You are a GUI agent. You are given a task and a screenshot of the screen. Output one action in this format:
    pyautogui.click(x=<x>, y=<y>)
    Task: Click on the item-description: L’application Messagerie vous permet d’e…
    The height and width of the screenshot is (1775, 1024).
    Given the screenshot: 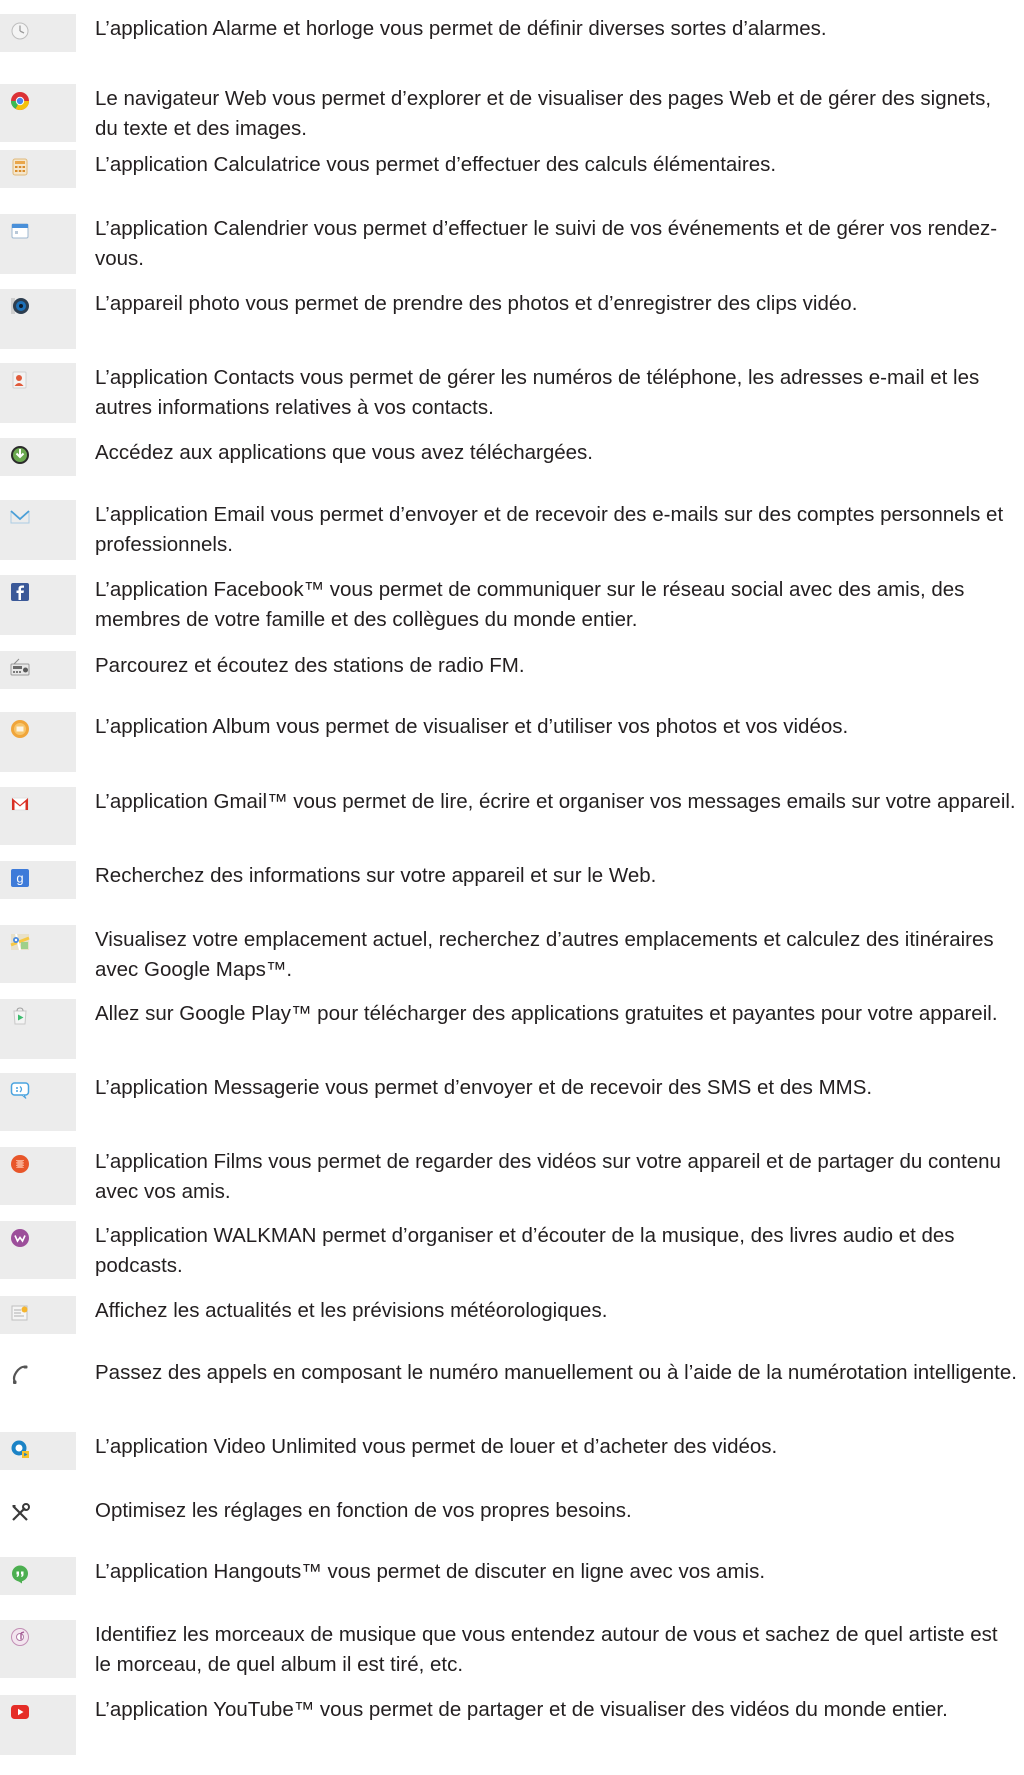 What is the action you would take?
    pyautogui.click(x=484, y=1087)
    